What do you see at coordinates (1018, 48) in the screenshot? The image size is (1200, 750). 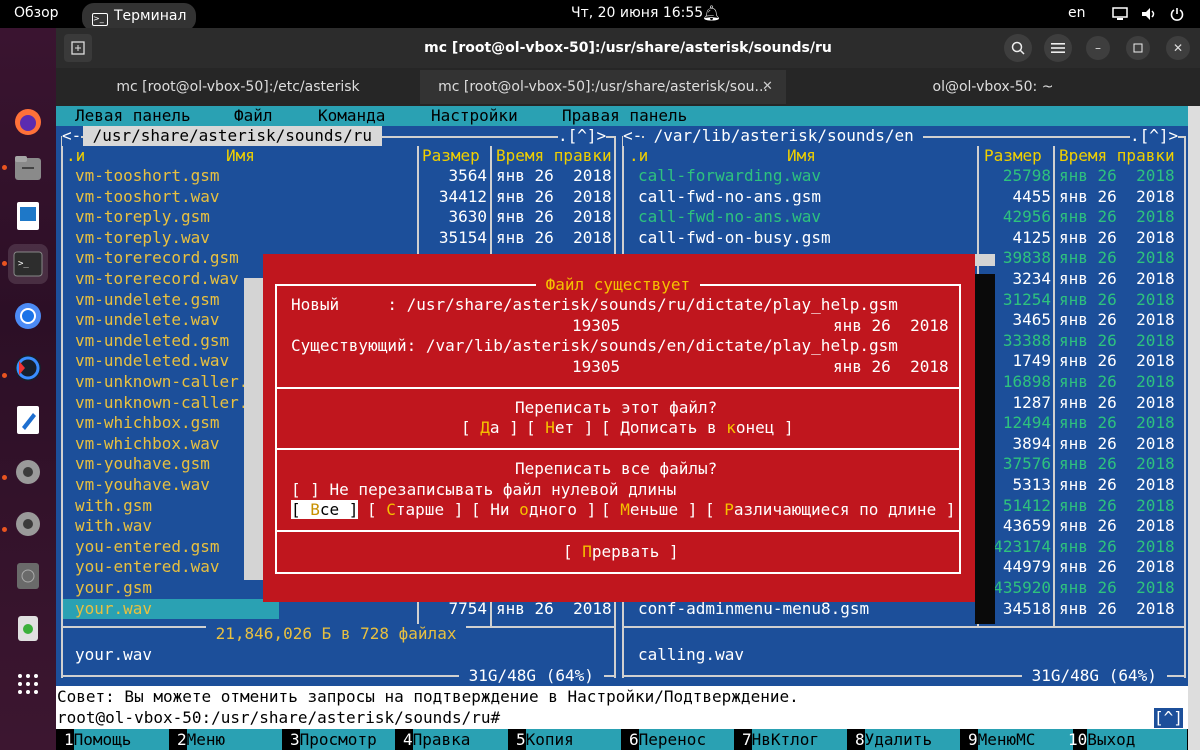 I see `search-icon` at bounding box center [1018, 48].